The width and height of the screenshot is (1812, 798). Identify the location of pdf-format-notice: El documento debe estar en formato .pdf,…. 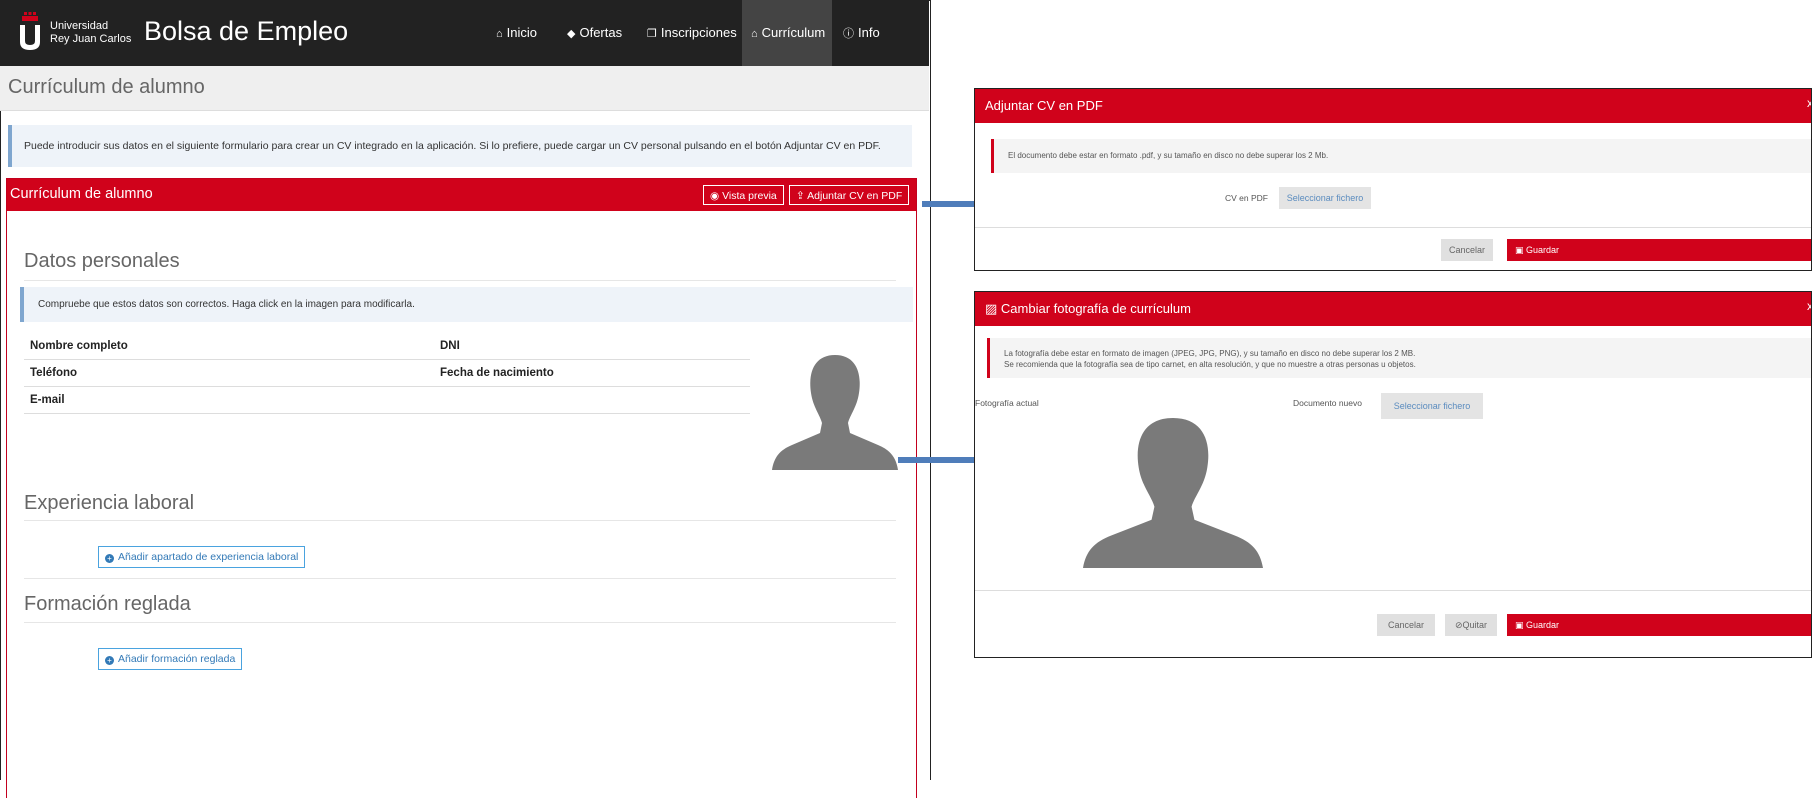
(1401, 156).